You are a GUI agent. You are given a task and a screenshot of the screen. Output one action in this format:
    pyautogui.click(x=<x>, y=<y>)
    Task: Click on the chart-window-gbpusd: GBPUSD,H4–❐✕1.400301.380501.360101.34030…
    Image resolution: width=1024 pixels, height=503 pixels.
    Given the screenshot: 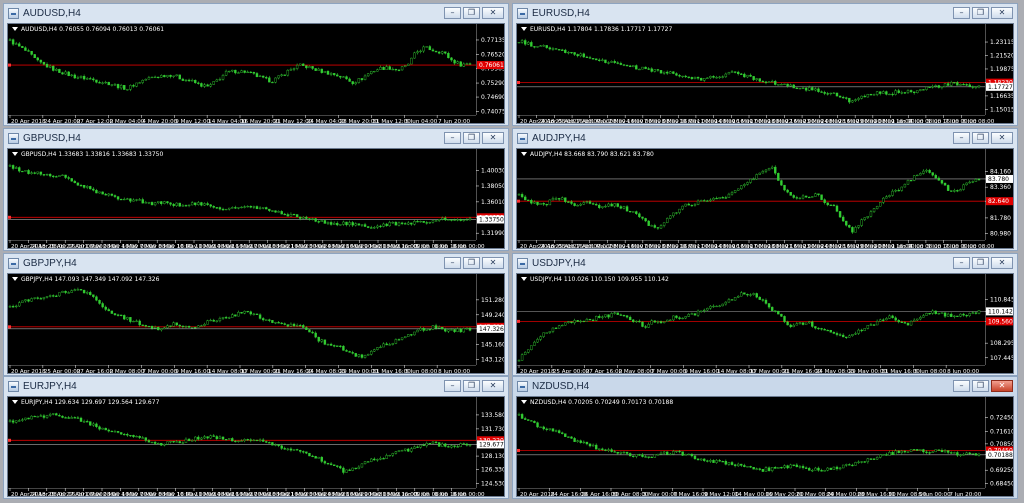 What is the action you would take?
    pyautogui.click(x=256, y=189)
    